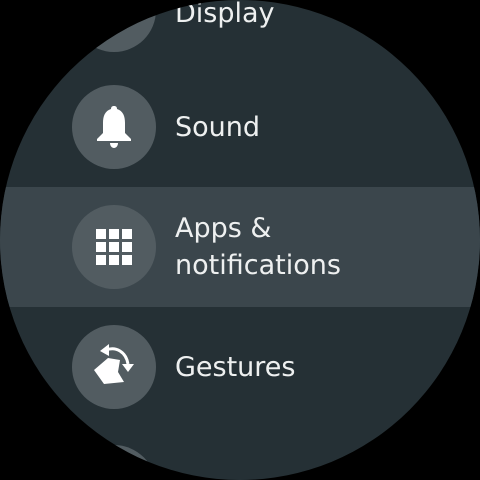 This screenshot has height=480, width=480. Describe the element at coordinates (258, 247) in the screenshot. I see `item-label: Apps & notifications` at that location.